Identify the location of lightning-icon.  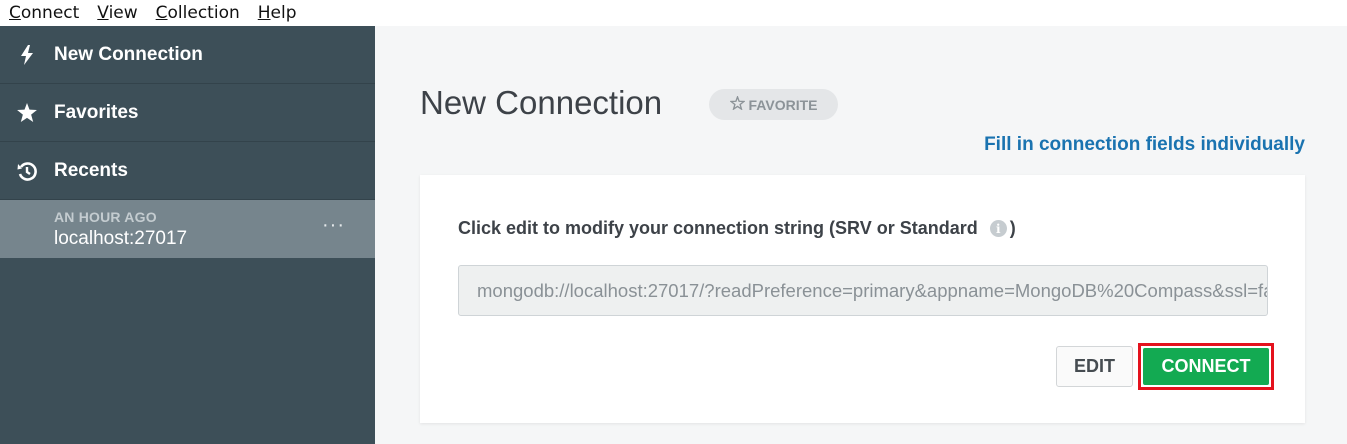
(27, 54).